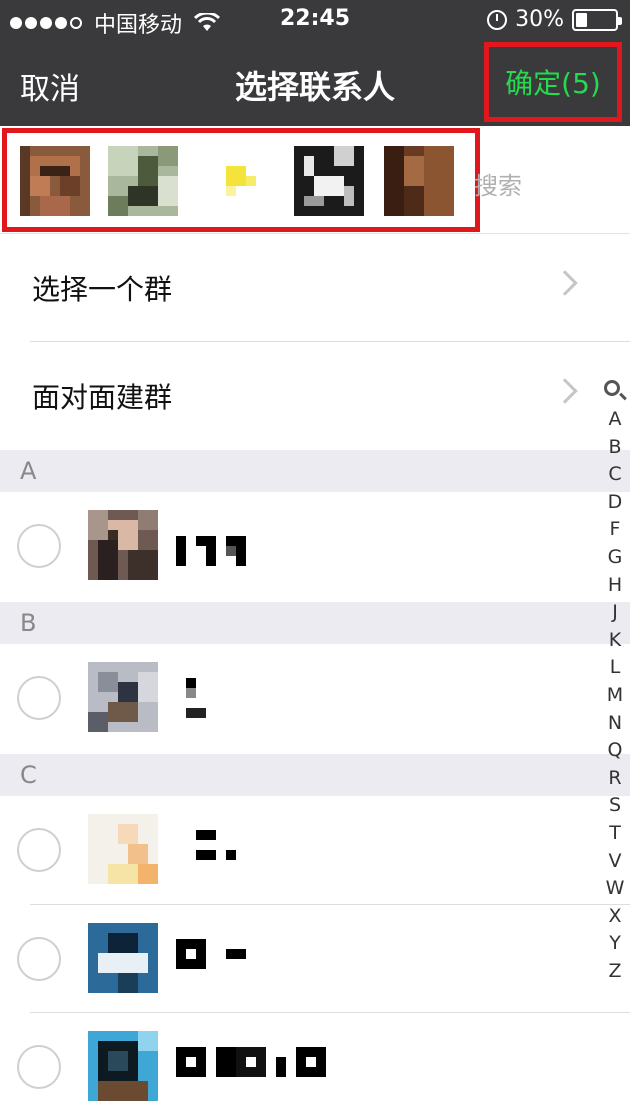 Image resolution: width=630 pixels, height=1118 pixels. I want to click on selected-contacts-bar: 搜索, so click(315, 180).